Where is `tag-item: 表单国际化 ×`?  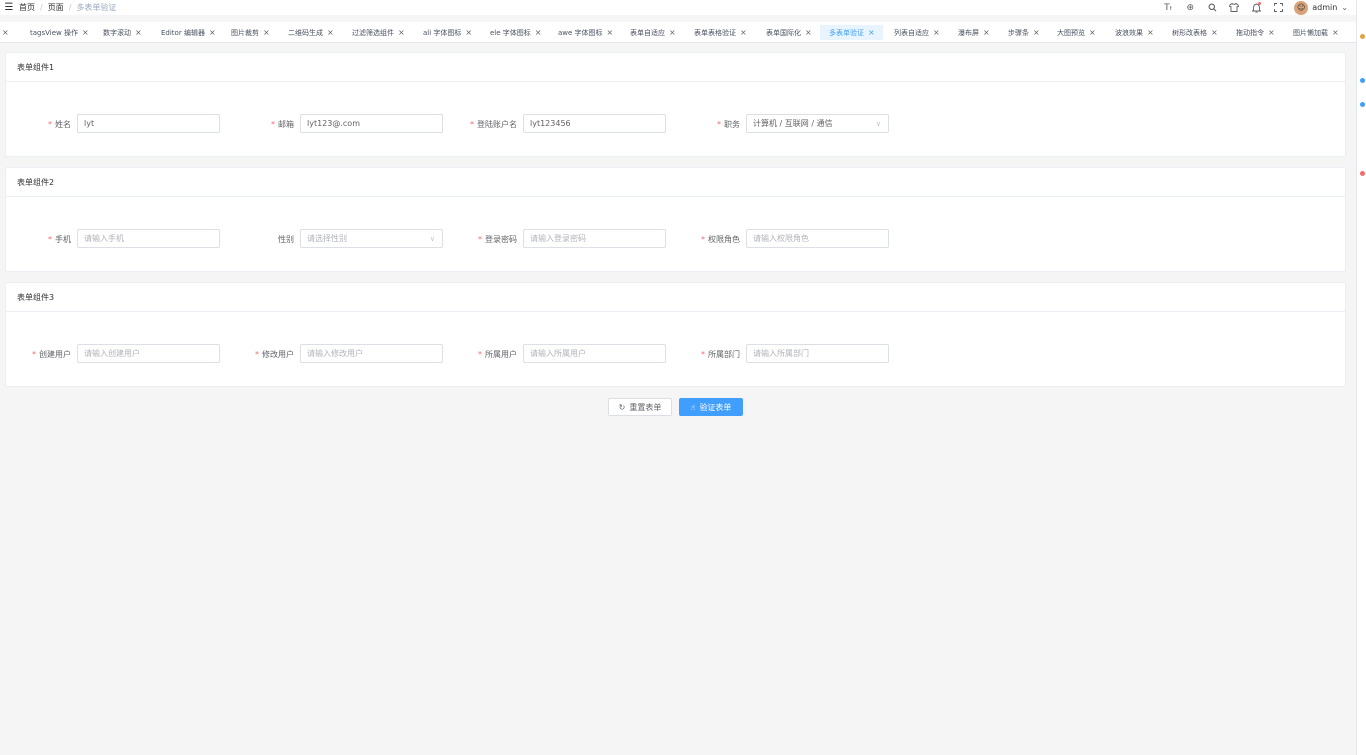
tag-item: 表单国际化 × is located at coordinates (789, 32).